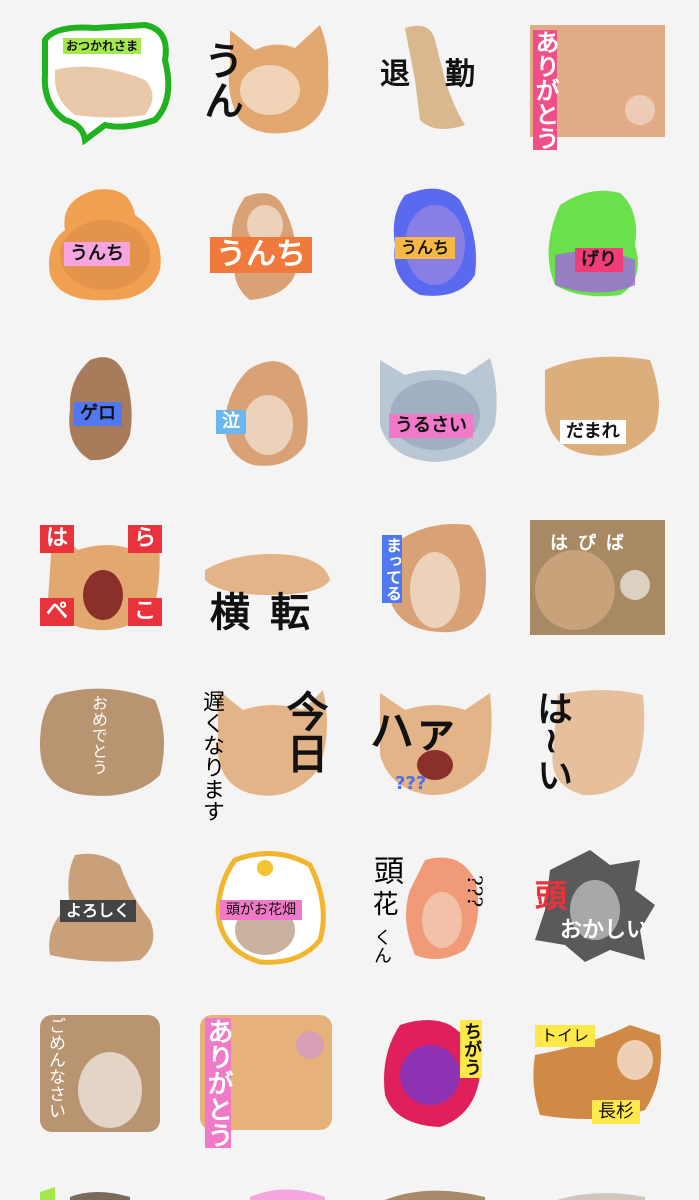 This screenshot has height=1200, width=699. What do you see at coordinates (395, 74) in the screenshot?
I see `sticker-label: 退` at bounding box center [395, 74].